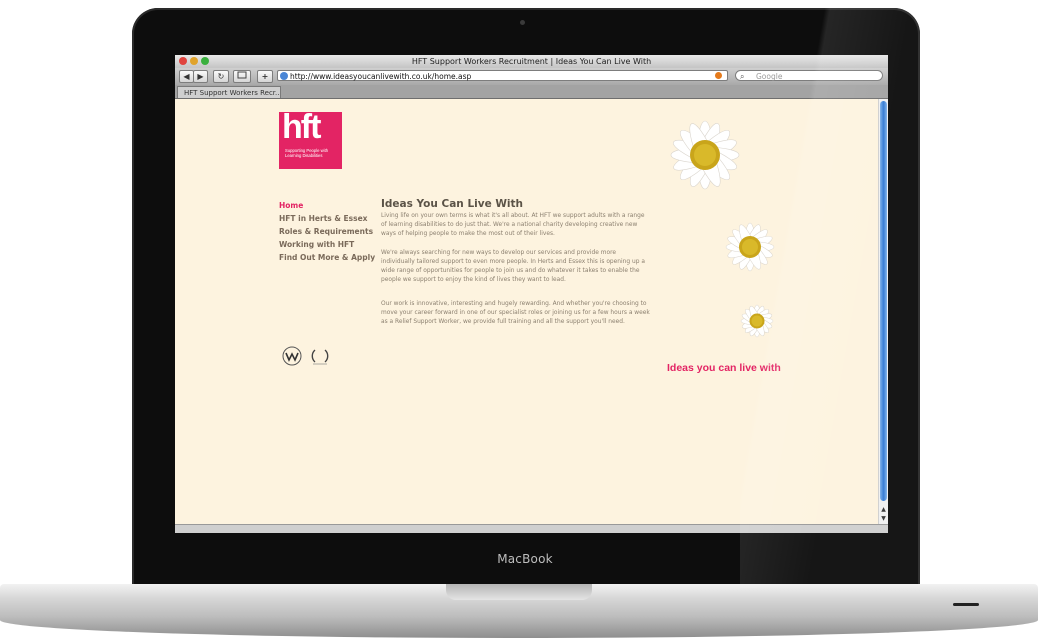  Describe the element at coordinates (724, 368) in the screenshot. I see `tagline: Ideas you can live with` at that location.